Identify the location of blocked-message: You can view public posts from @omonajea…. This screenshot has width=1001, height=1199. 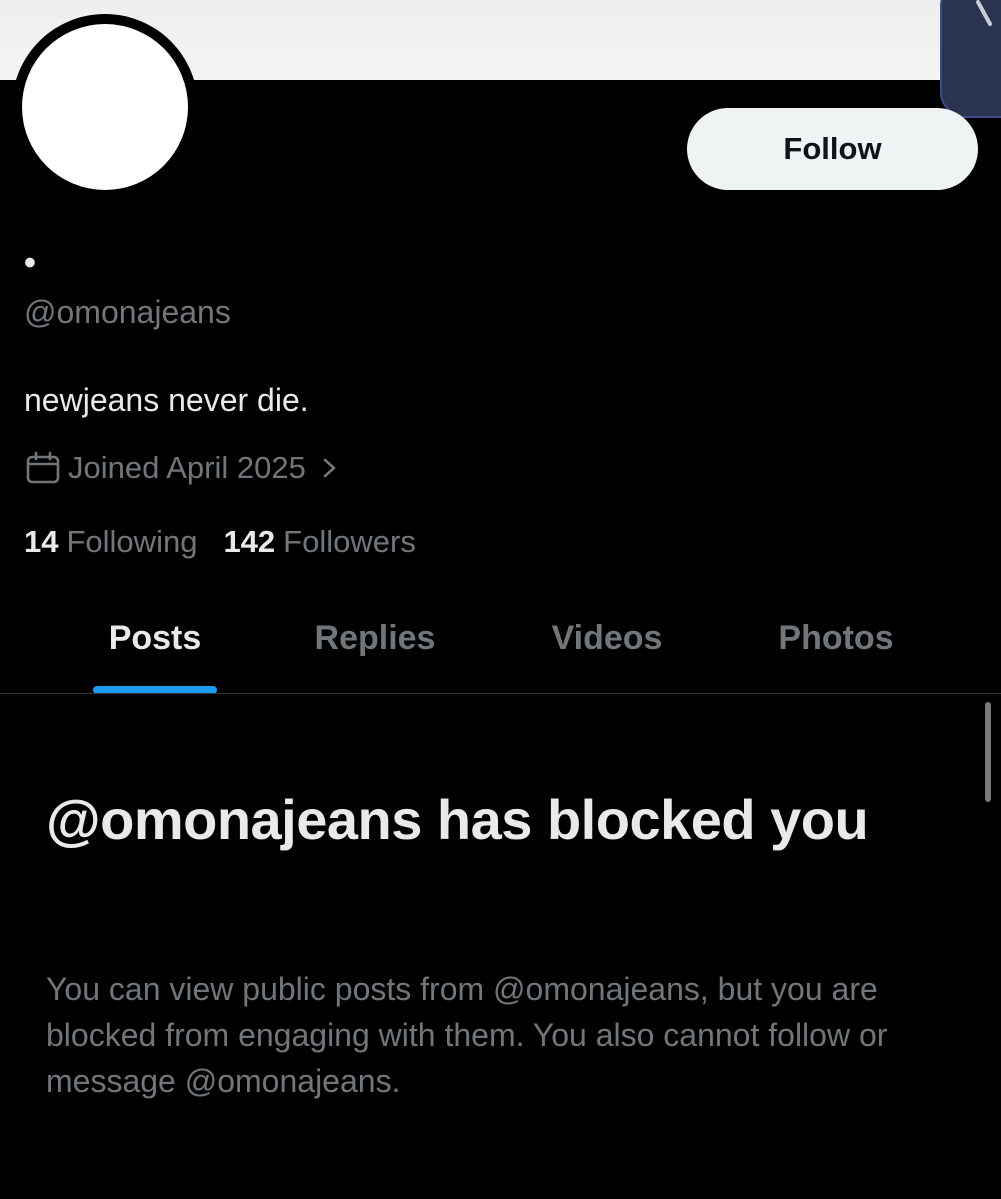
(467, 1035).